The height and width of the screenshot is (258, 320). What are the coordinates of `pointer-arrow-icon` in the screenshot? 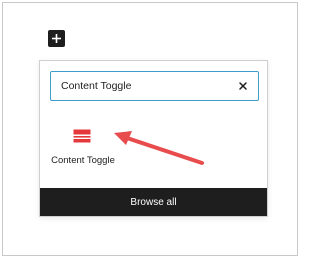 It's located at (159, 148).